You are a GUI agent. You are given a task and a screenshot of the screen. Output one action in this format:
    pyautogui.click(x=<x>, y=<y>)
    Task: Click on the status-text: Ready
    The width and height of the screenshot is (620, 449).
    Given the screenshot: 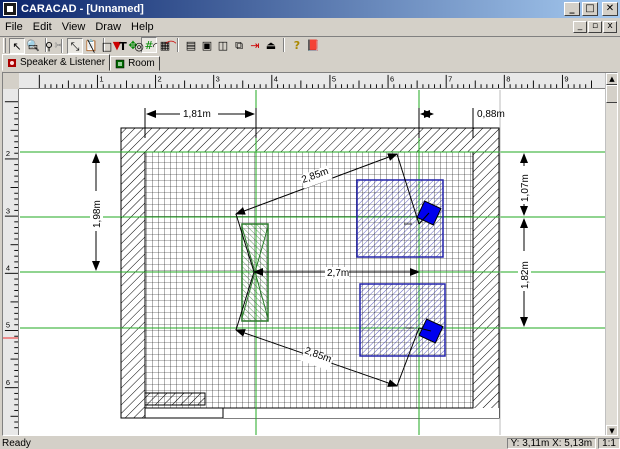 What is the action you would take?
    pyautogui.click(x=16, y=443)
    